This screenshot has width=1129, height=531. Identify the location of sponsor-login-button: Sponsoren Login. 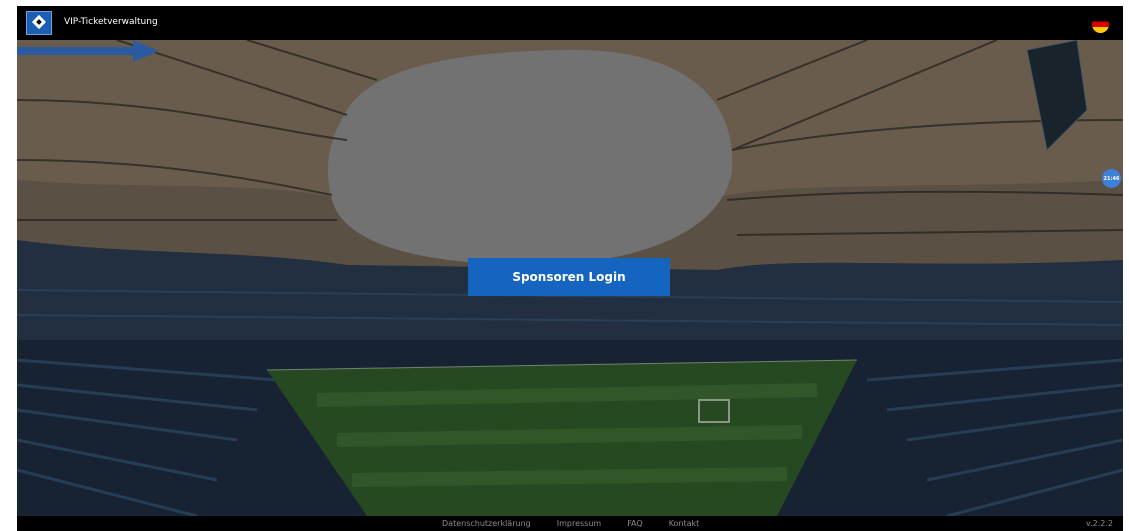
(569, 277).